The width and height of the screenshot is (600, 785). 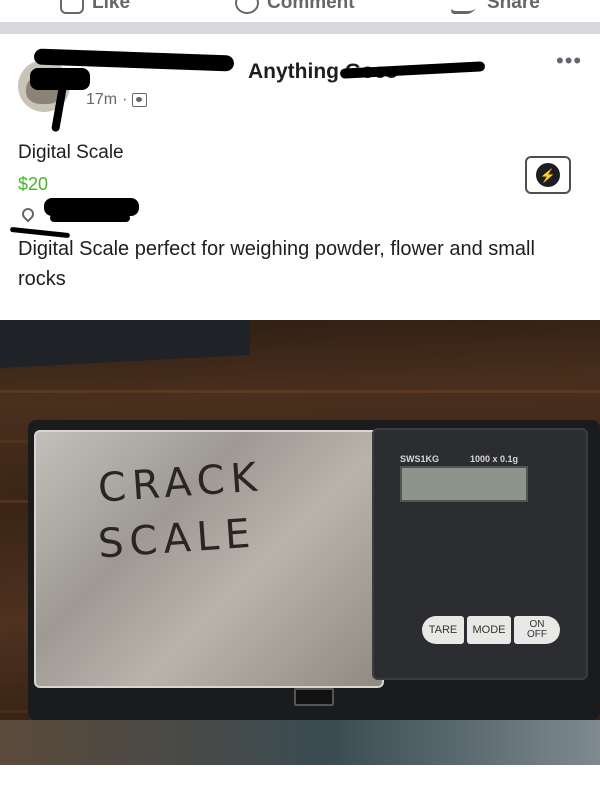 What do you see at coordinates (300, 775) in the screenshot?
I see `feed-bottom` at bounding box center [300, 775].